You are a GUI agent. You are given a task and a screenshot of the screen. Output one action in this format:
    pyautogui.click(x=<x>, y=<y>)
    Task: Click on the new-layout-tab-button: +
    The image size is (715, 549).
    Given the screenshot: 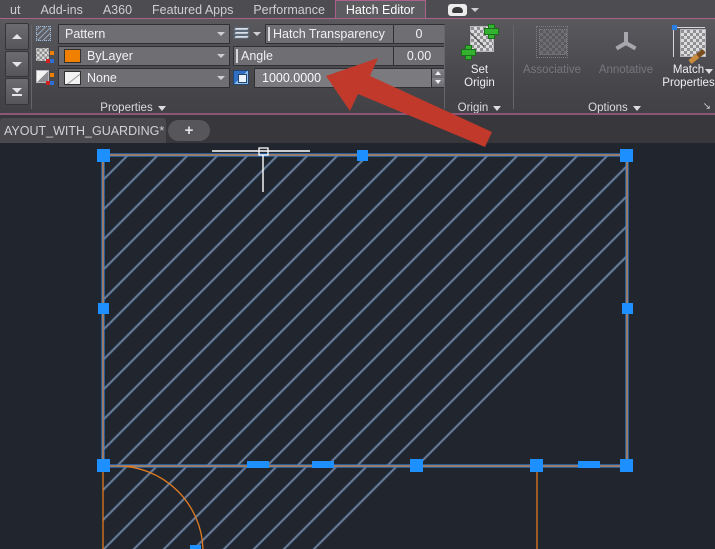 What is the action you would take?
    pyautogui.click(x=189, y=130)
    